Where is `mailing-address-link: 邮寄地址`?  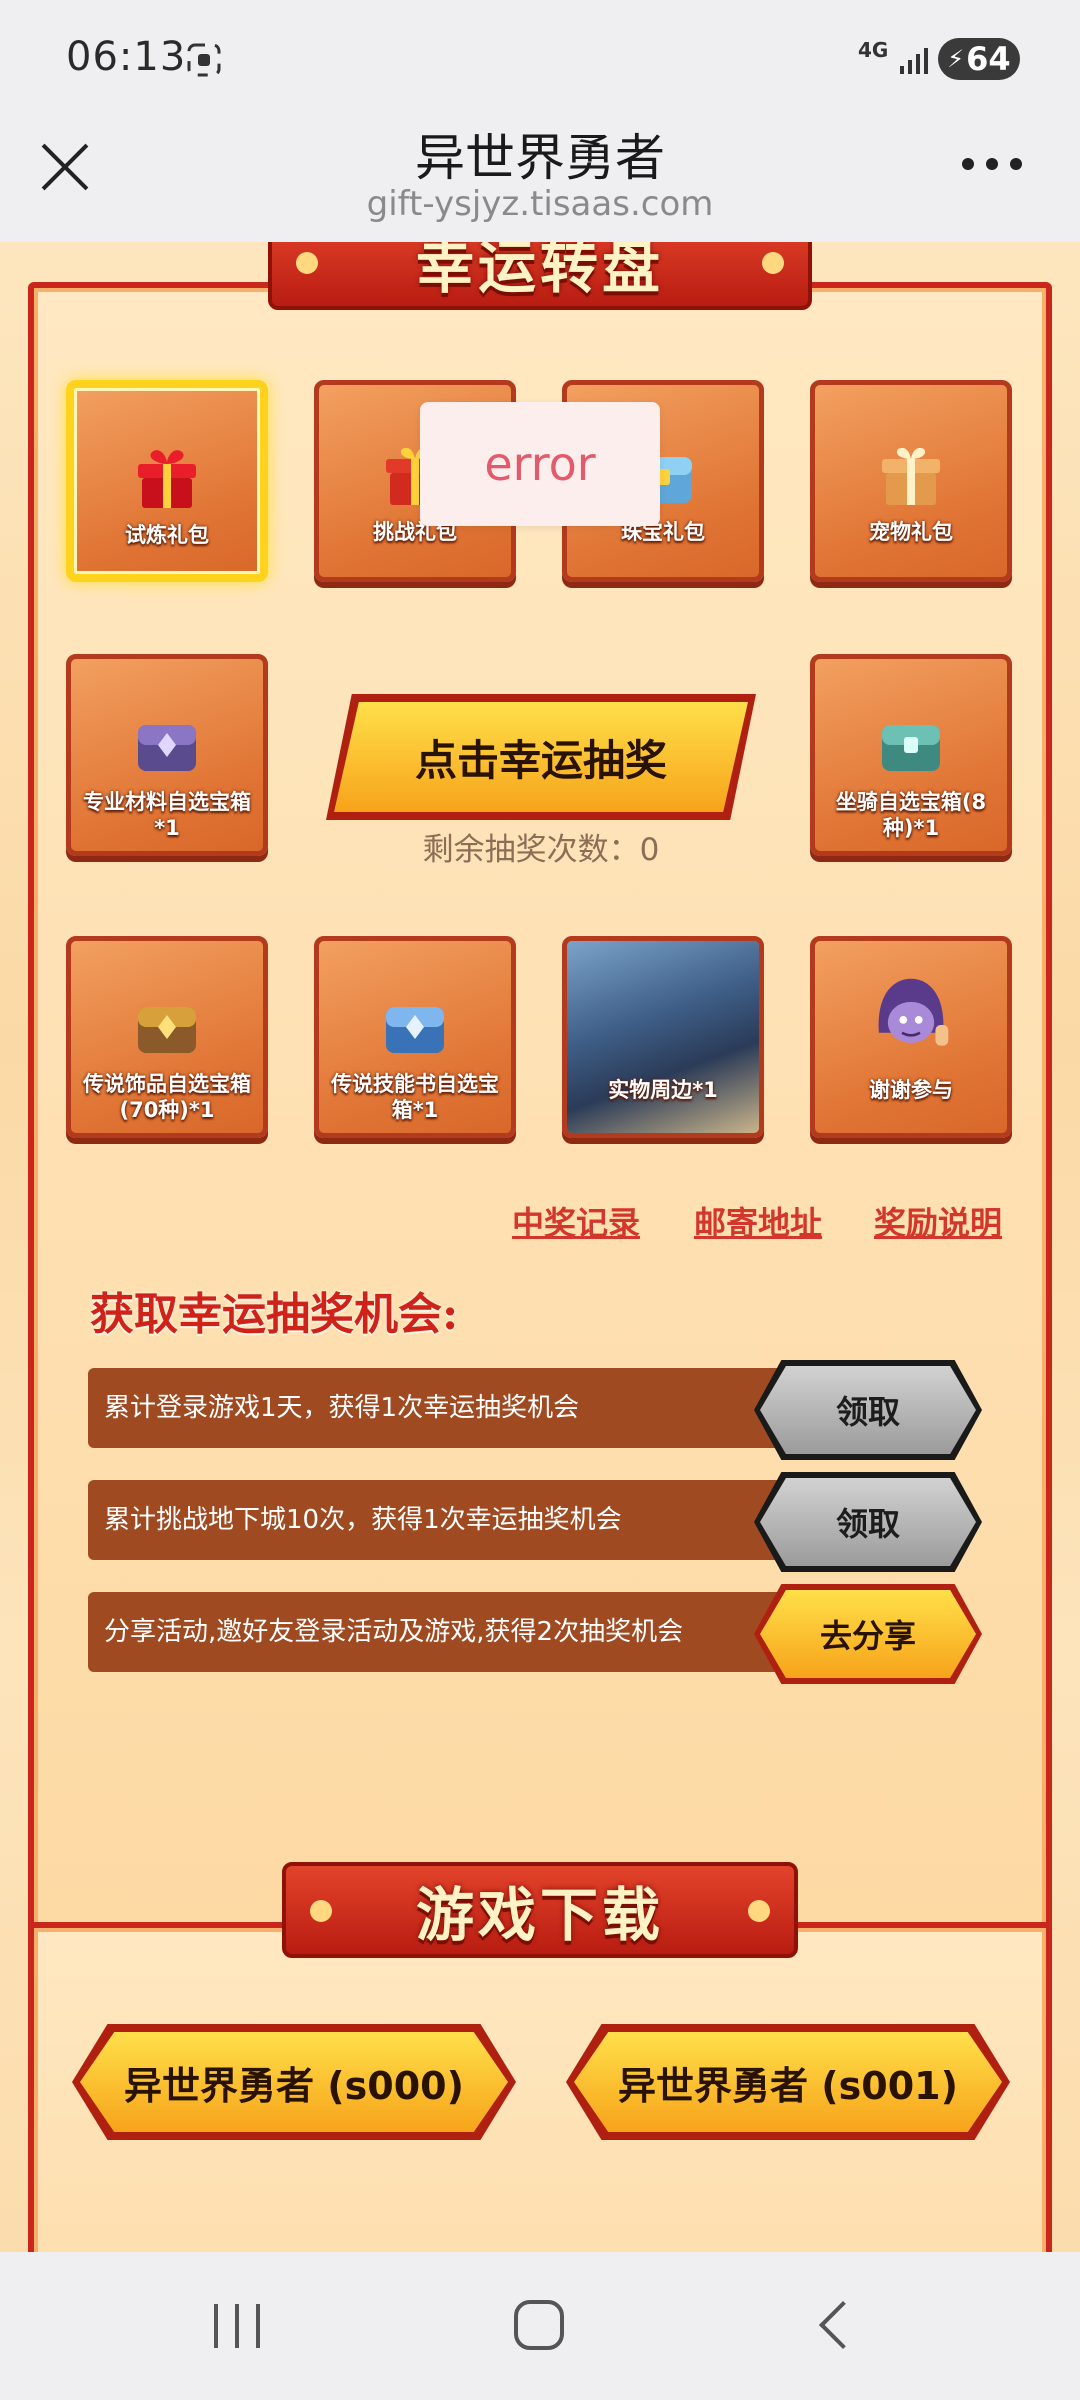
mailing-address-link: 邮寄地址 is located at coordinates (758, 1221).